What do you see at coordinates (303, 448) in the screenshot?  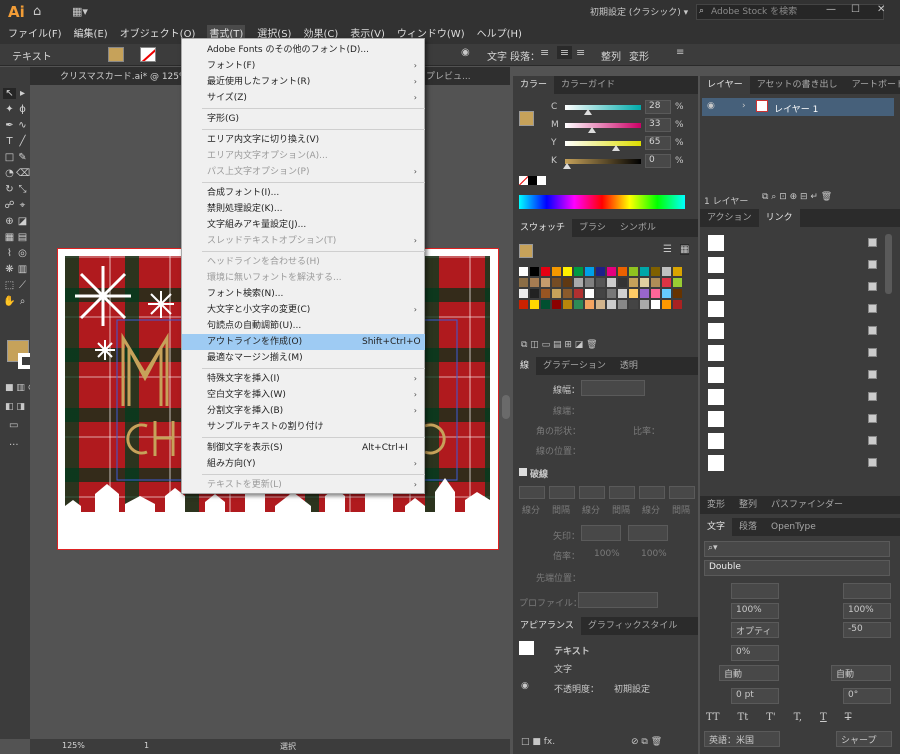 I see `type-menu-item: 制御文字を表示(S) Alt+Ctrl+I` at bounding box center [303, 448].